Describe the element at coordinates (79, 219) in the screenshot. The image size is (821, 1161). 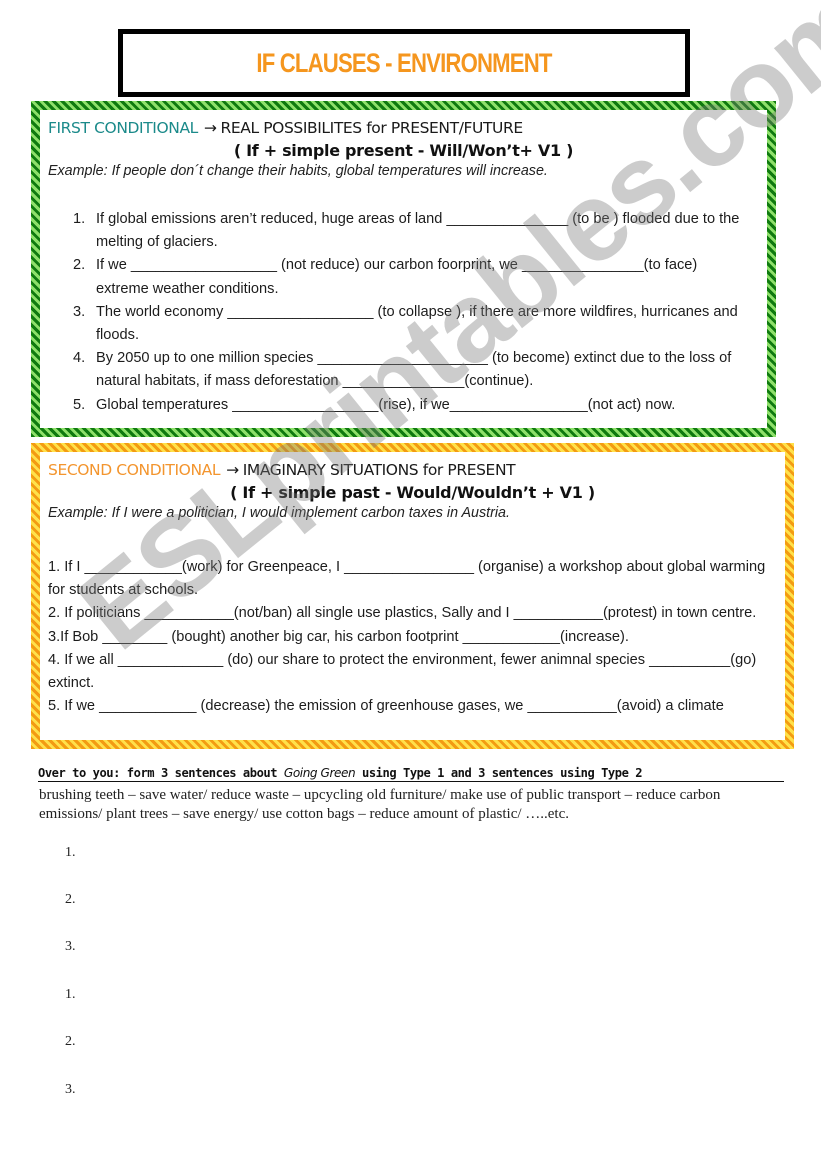
I see `item-number: 1.` at that location.